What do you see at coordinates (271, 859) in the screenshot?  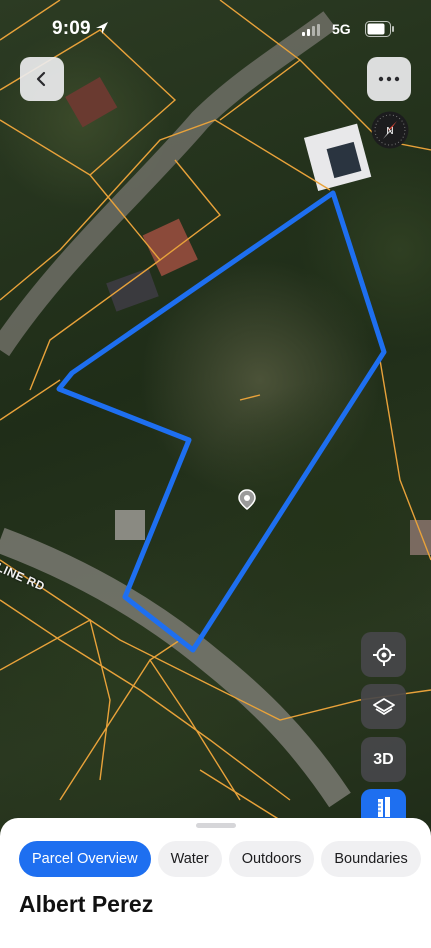 I see `tab-outdoors: Outdoors` at bounding box center [271, 859].